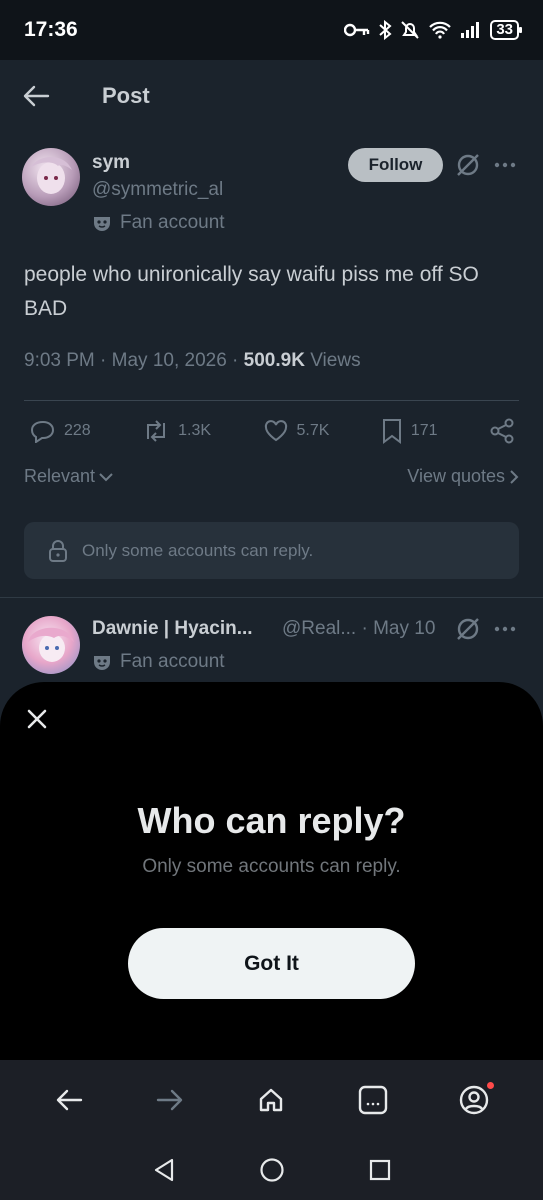  What do you see at coordinates (156, 431) in the screenshot?
I see `repost-icon` at bounding box center [156, 431].